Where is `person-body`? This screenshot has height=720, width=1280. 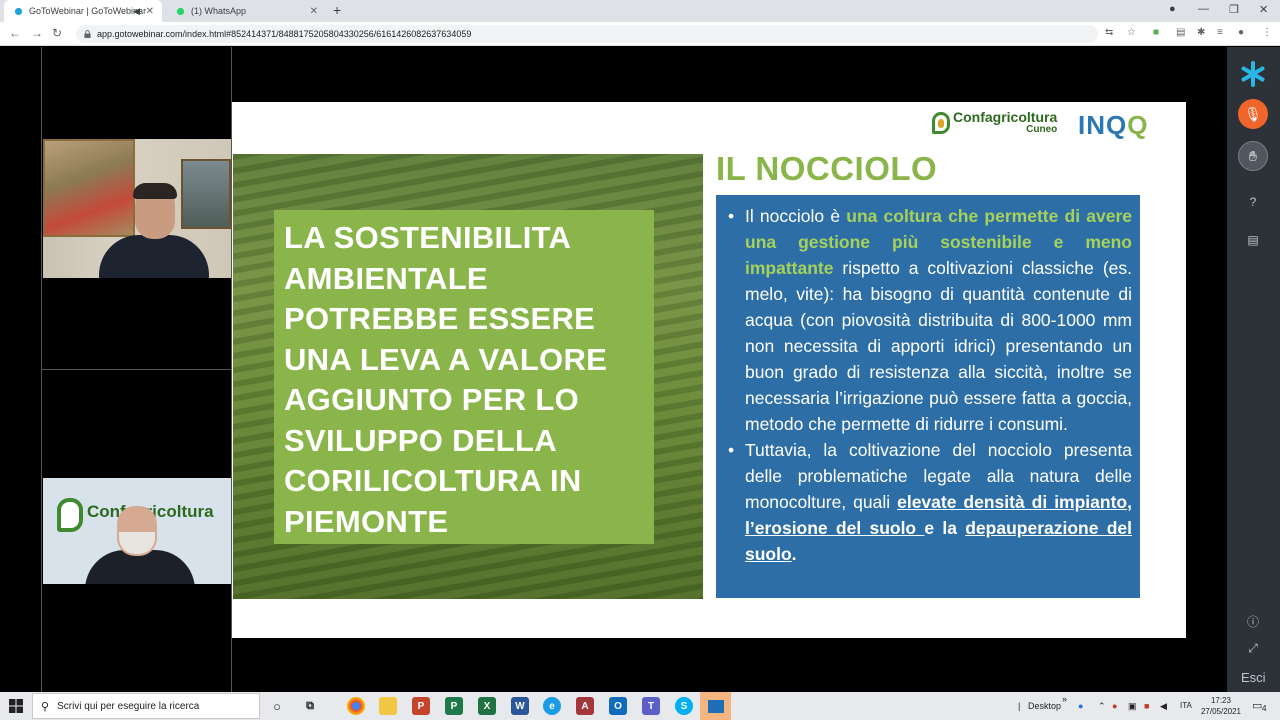 person-body is located at coordinates (154, 256).